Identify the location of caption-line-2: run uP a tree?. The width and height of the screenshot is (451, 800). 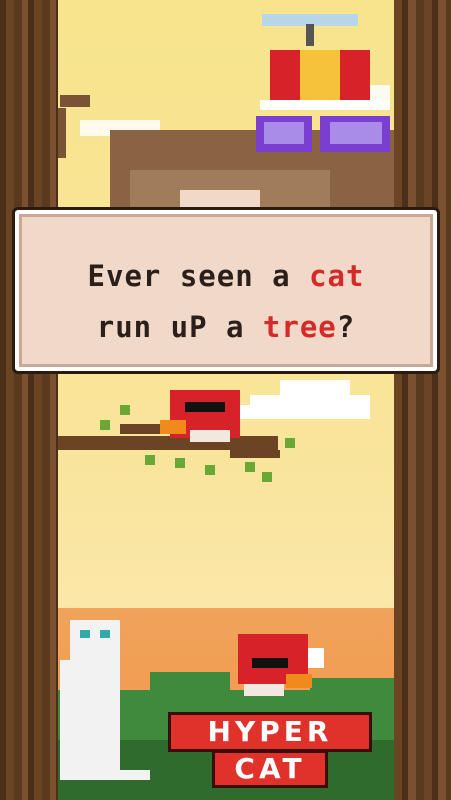
(226, 327).